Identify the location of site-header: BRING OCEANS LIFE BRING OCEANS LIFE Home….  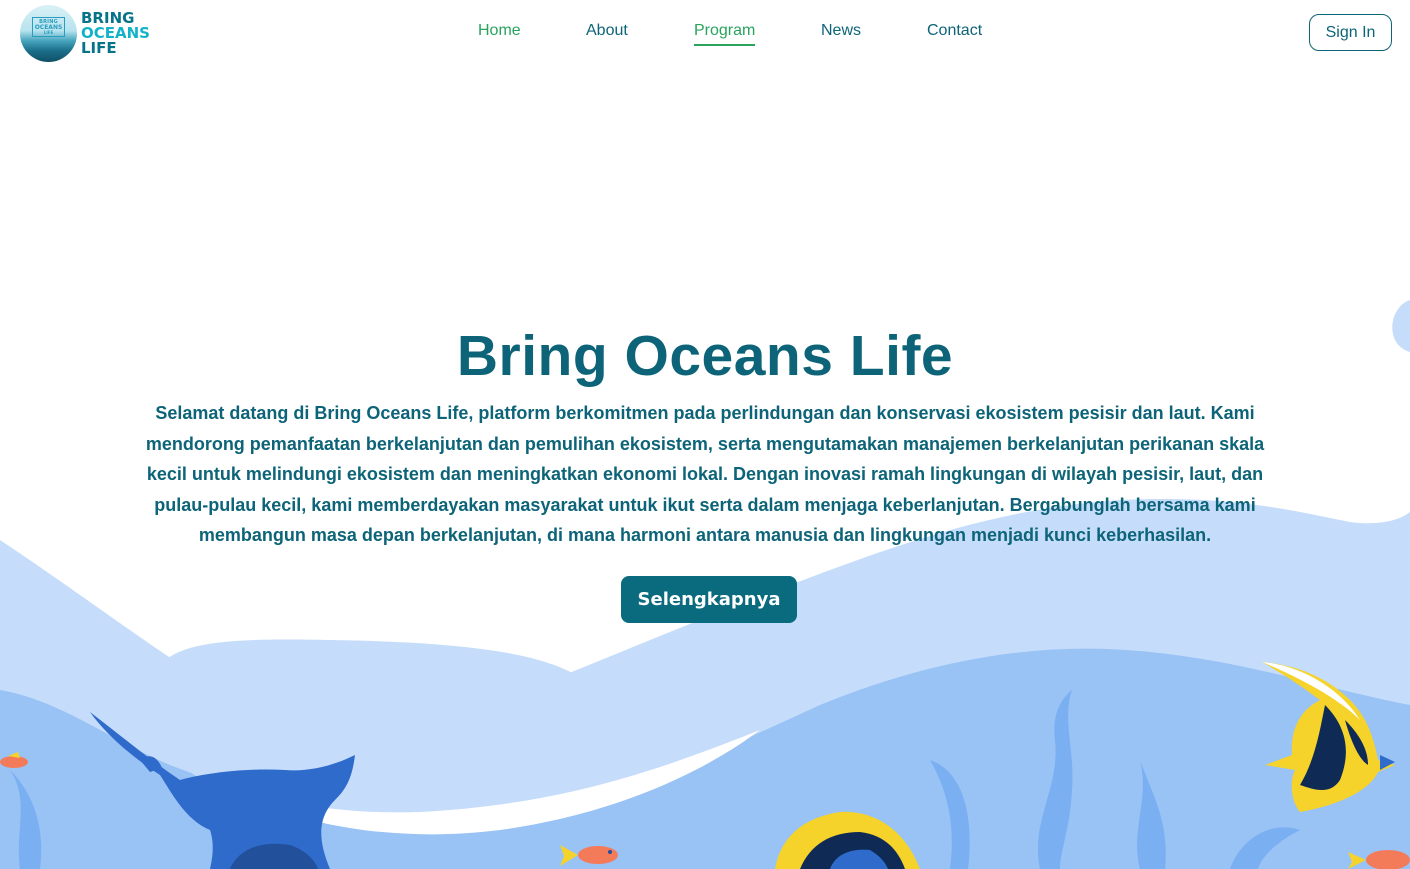
(705, 33).